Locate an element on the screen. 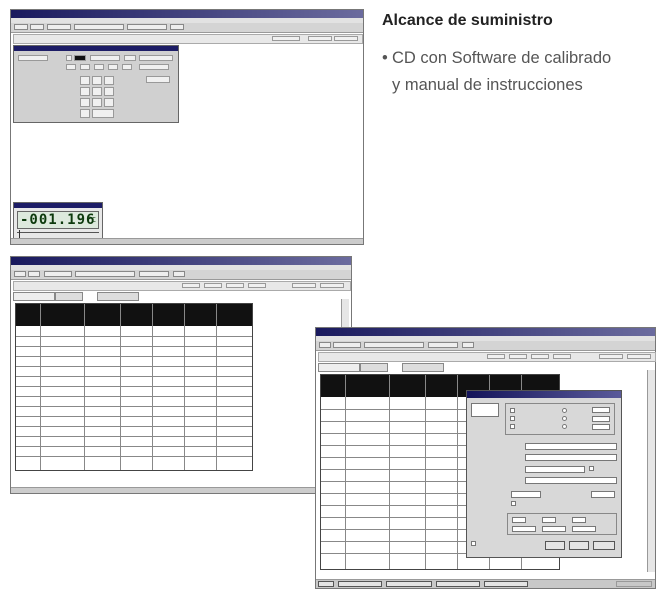 The image size is (661, 594). start-button is located at coordinates (326, 584).